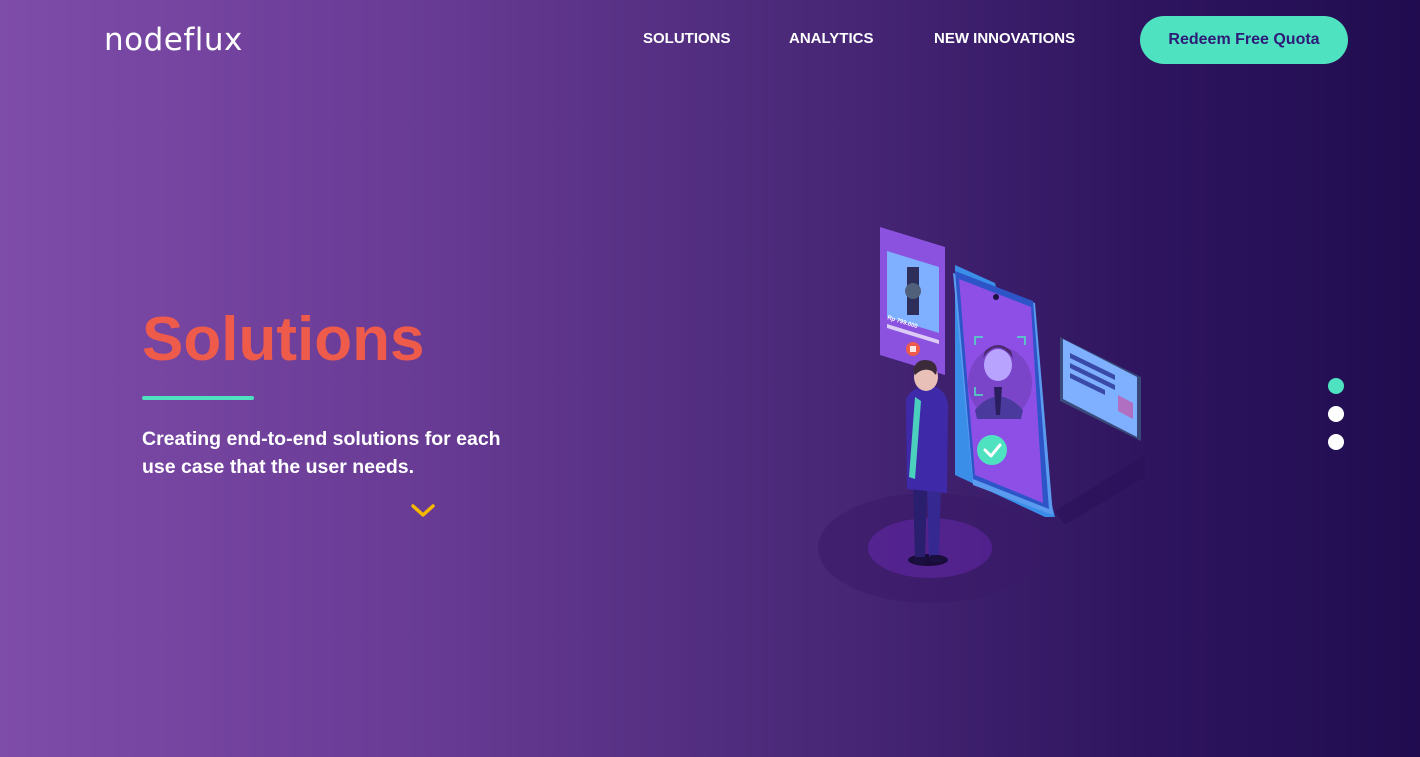 This screenshot has width=1420, height=757. What do you see at coordinates (283, 339) in the screenshot?
I see `hero-title: Solutions` at bounding box center [283, 339].